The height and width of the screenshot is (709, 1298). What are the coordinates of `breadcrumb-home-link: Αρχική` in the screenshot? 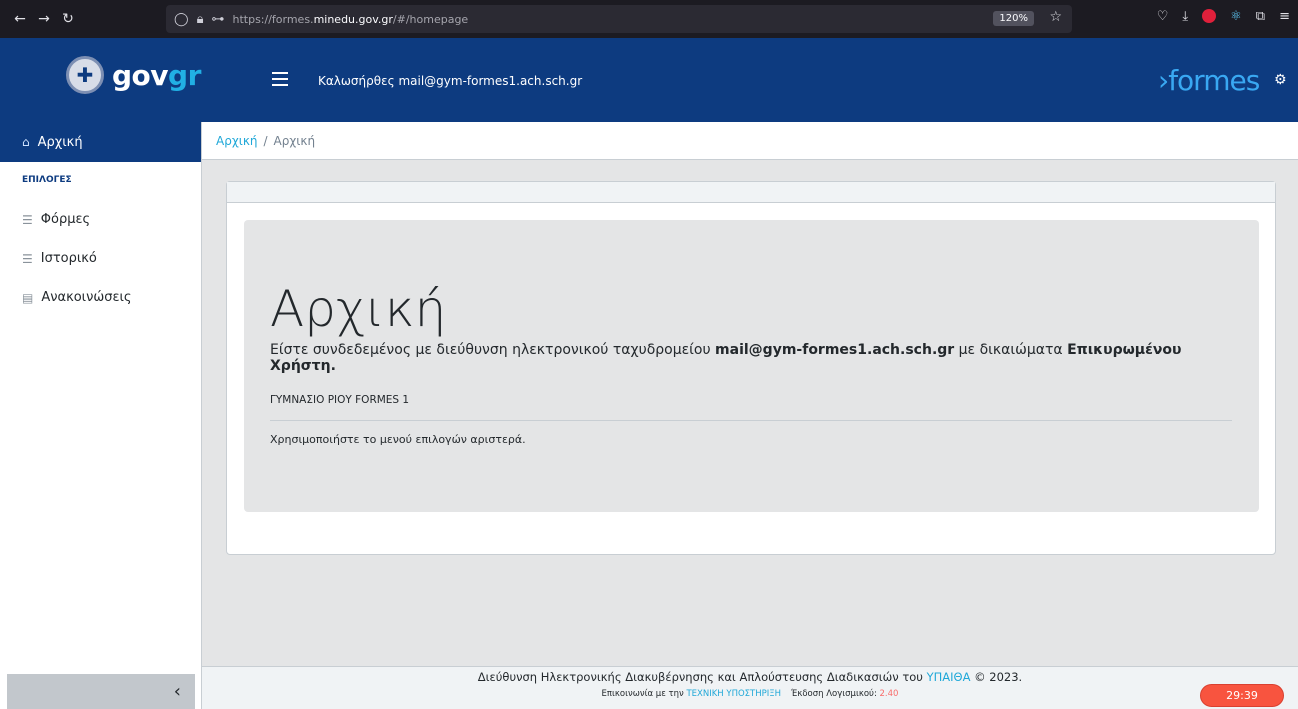 It's located at (237, 141).